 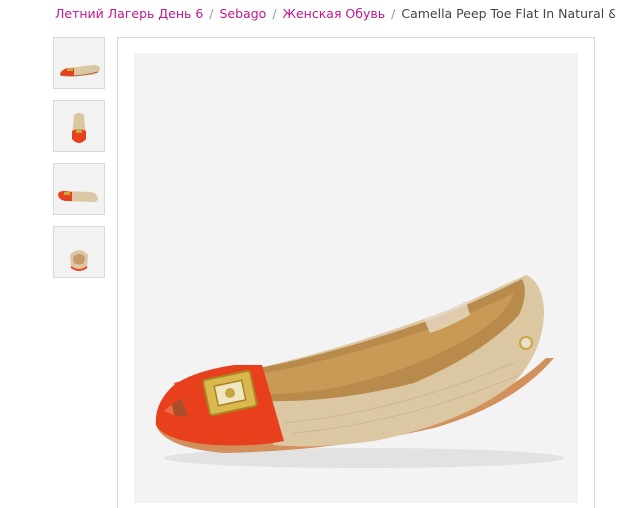 I want to click on thumbnail-strip, so click(x=79, y=163).